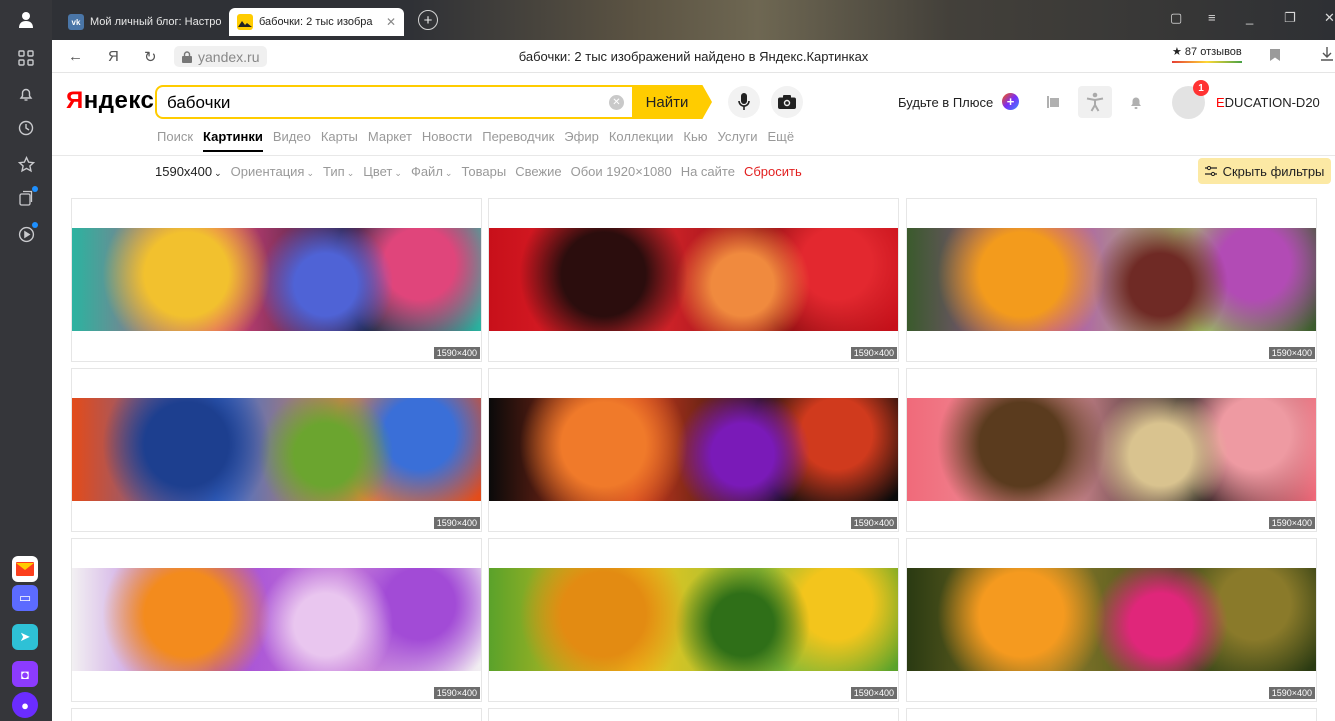  Describe the element at coordinates (27, 197) in the screenshot. I see `collections-icon` at that location.